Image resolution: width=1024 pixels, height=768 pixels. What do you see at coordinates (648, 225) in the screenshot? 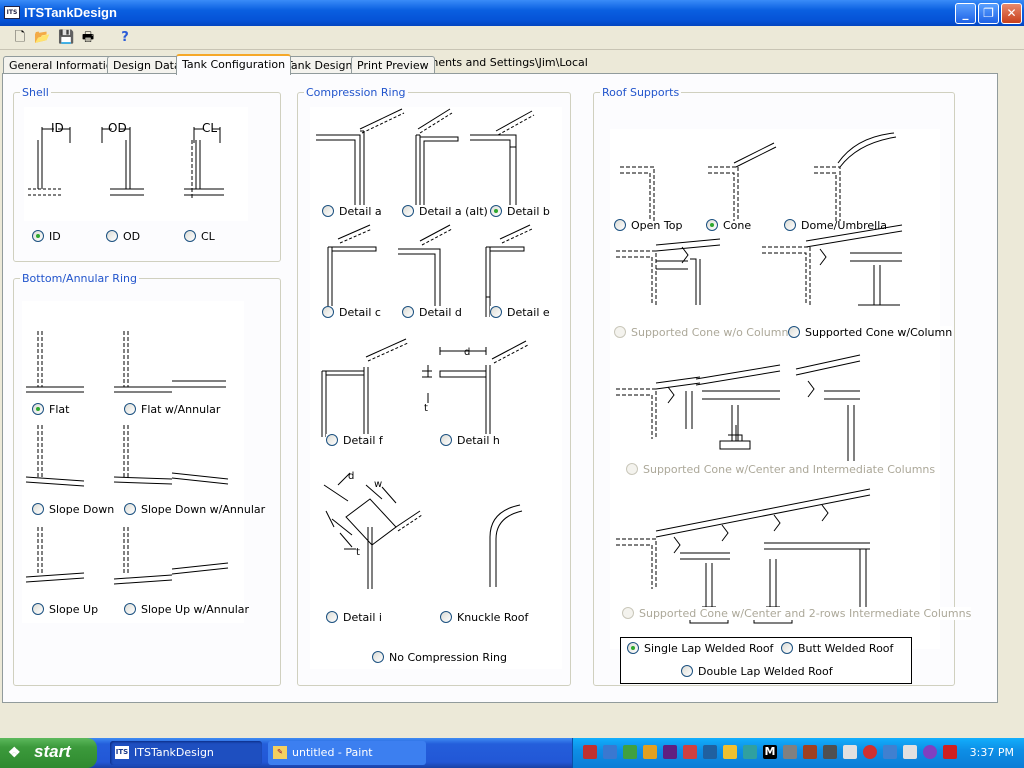
I see `roof-option-open-top: Open Top` at bounding box center [648, 225].